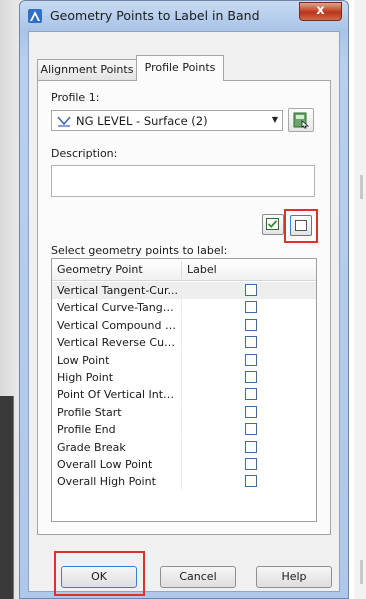  Describe the element at coordinates (155, 15) in the screenshot. I see `dialog-title: Geometry Points to Label in Band` at that location.